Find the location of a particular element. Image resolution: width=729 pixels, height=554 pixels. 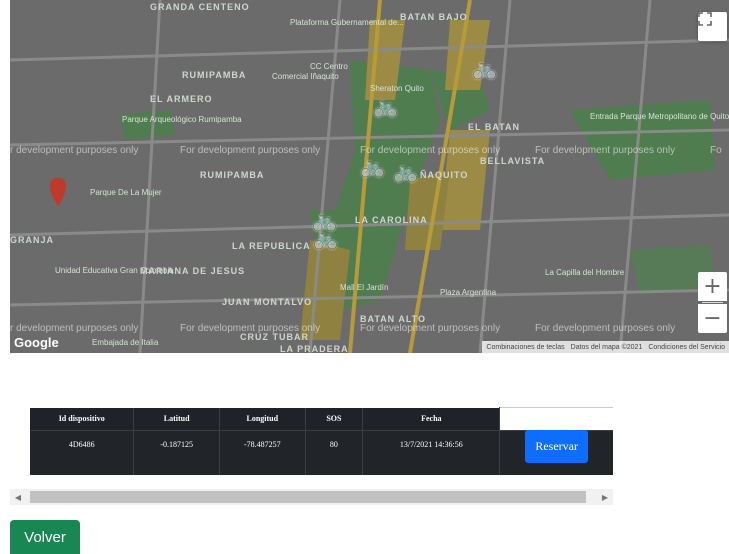

map-place-label: CC Centro is located at coordinates (329, 66).